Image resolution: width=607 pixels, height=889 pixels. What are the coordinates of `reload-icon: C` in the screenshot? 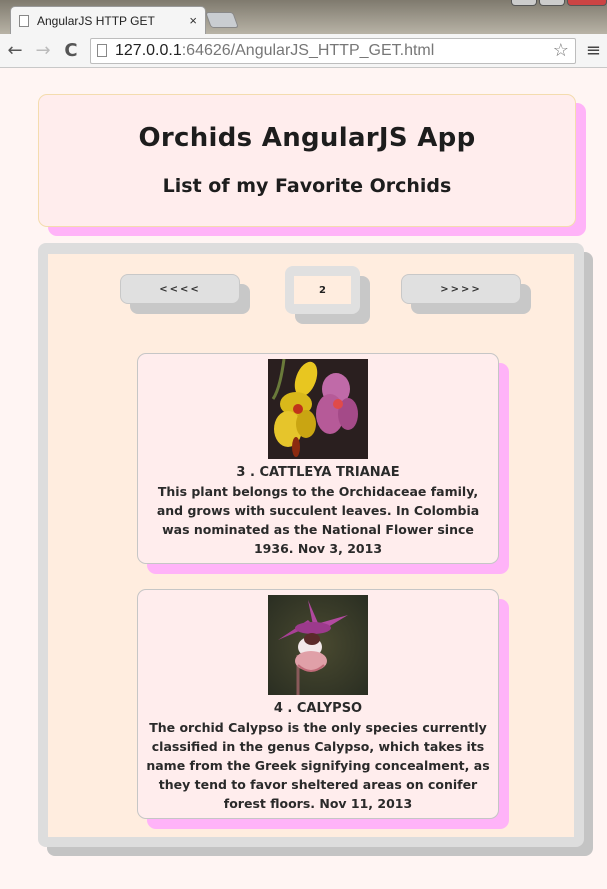 It's located at (71, 50).